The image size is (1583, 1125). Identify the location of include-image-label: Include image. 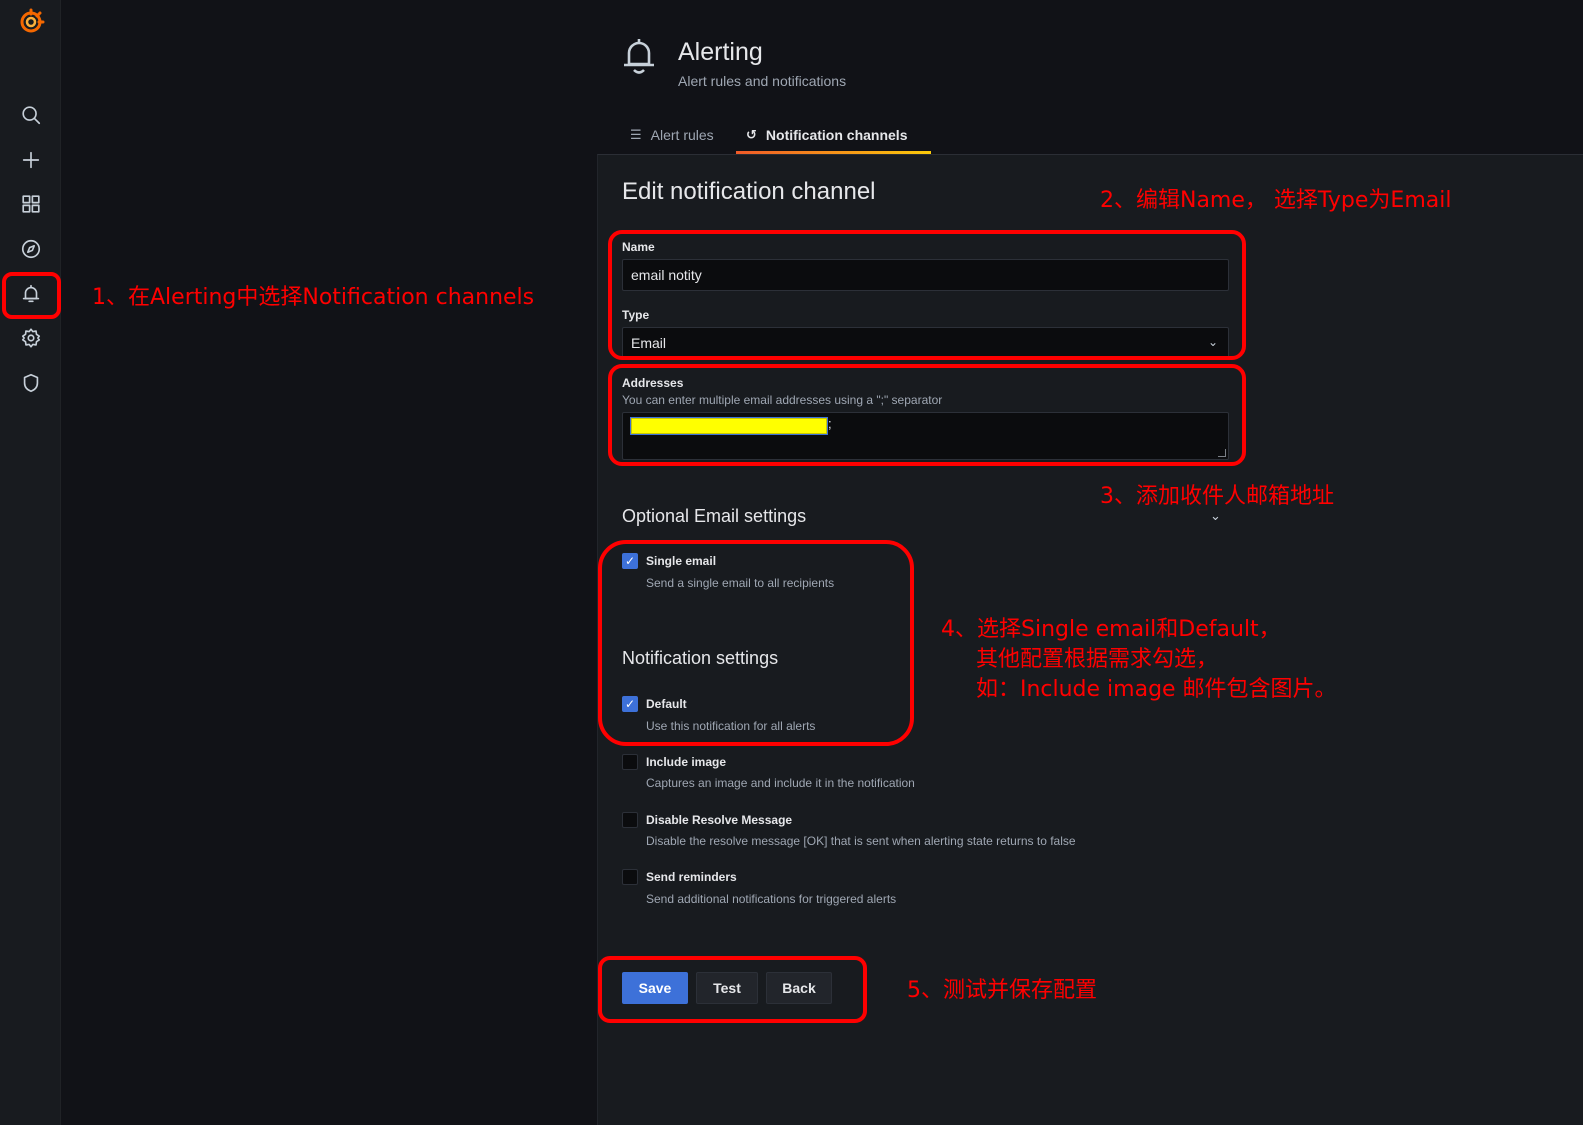
(686, 762).